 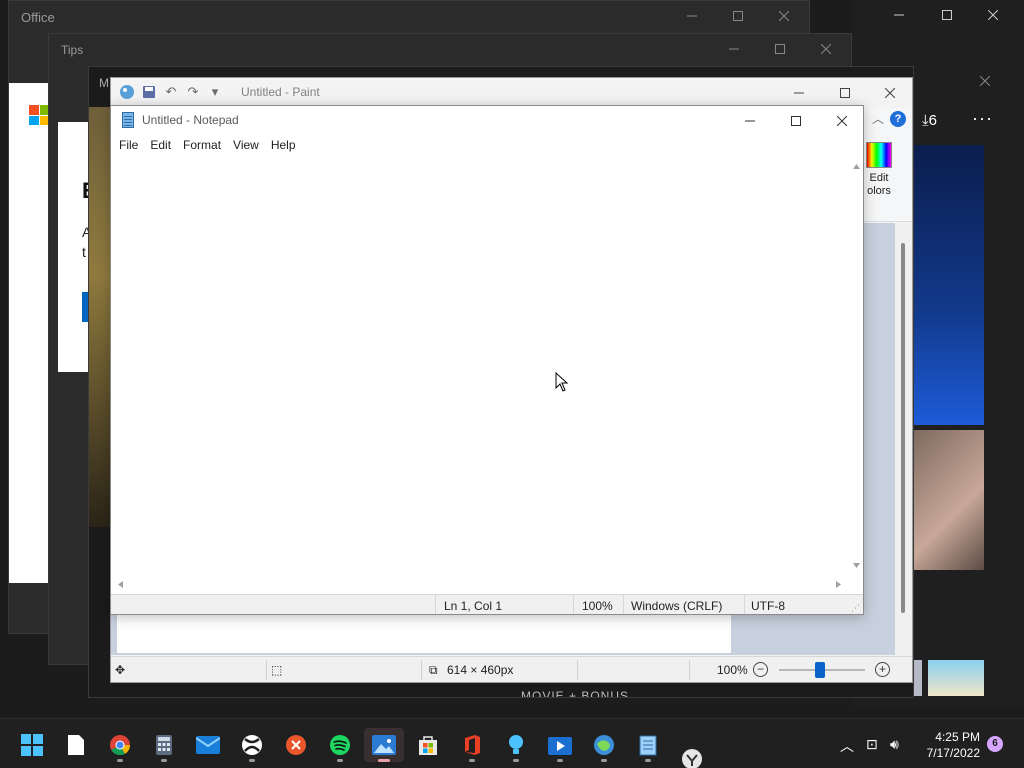 I want to click on menu-edit: Edit, so click(x=162, y=146).